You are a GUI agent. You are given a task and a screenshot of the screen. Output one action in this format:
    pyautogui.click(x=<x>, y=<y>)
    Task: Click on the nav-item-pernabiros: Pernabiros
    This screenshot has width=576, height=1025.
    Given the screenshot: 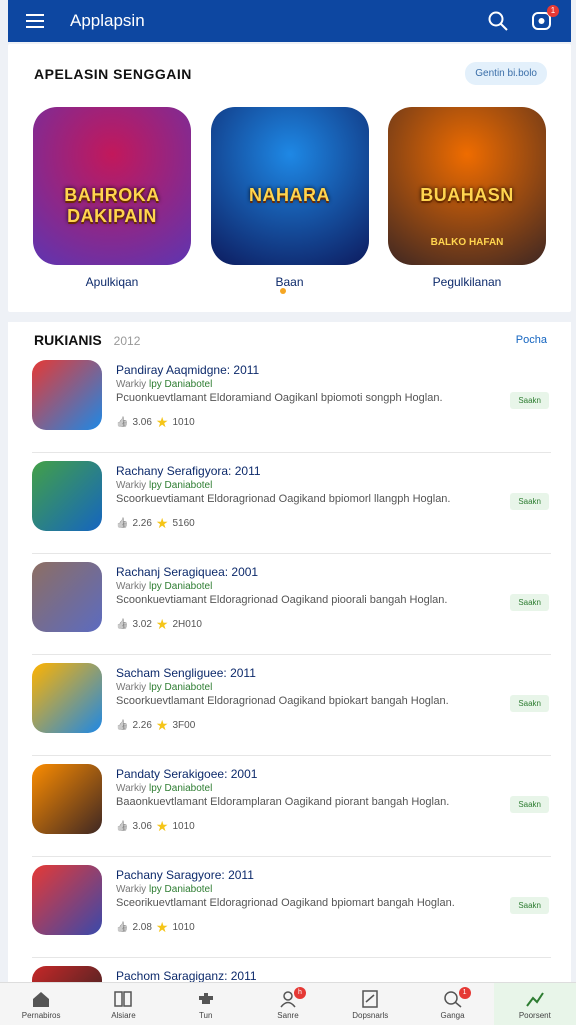 What is the action you would take?
    pyautogui.click(x=41, y=1004)
    